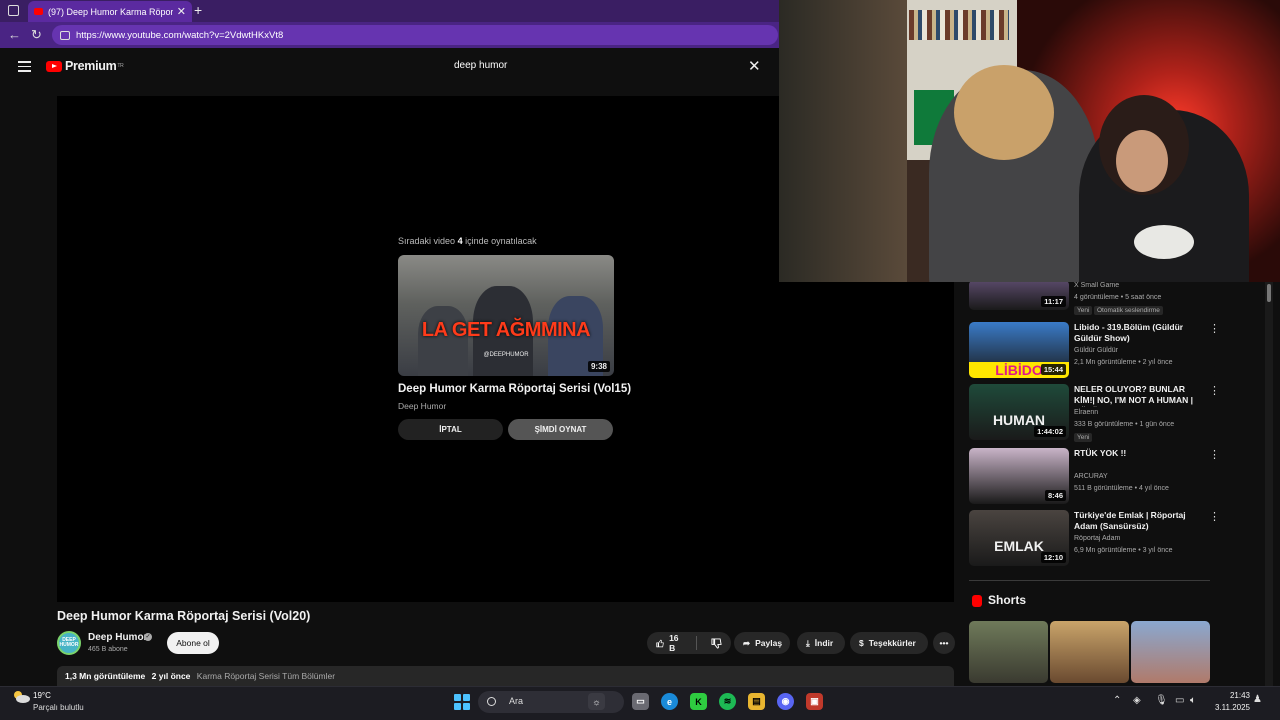 This screenshot has height=720, width=1280. What do you see at coordinates (514, 389) in the screenshot?
I see `upnext-title: Deep Humor Karma Röportaj Serisi (Vol15)` at bounding box center [514, 389].